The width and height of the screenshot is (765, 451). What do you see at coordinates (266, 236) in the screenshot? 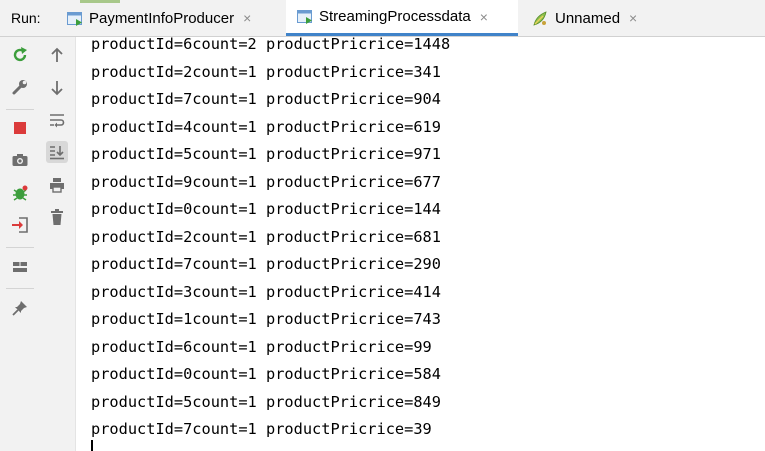
I see `console-line: productId=2count=1 productPricrice=681` at bounding box center [266, 236].